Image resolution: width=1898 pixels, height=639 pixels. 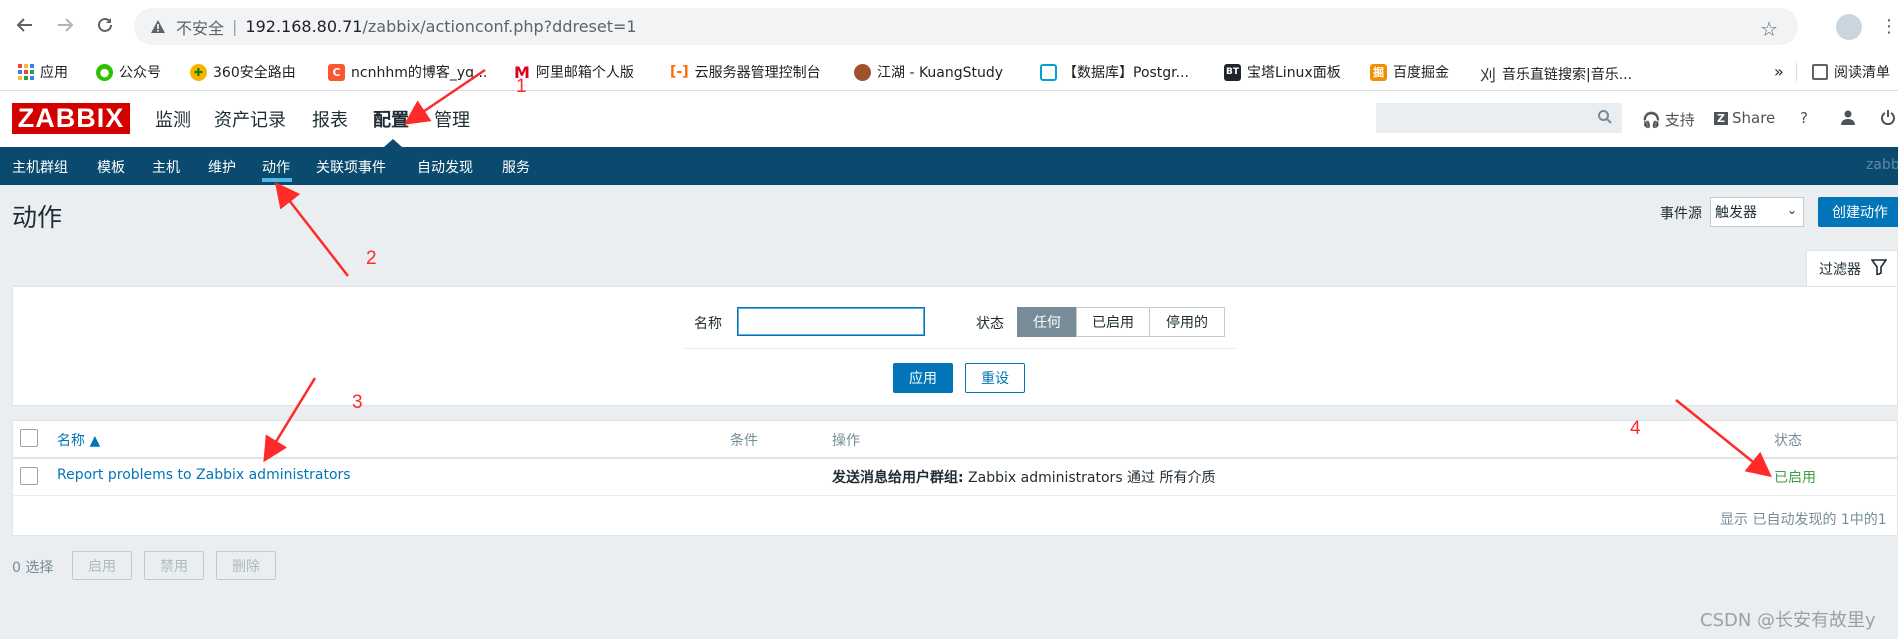 I want to click on annotation-label-2: 2, so click(x=371, y=258).